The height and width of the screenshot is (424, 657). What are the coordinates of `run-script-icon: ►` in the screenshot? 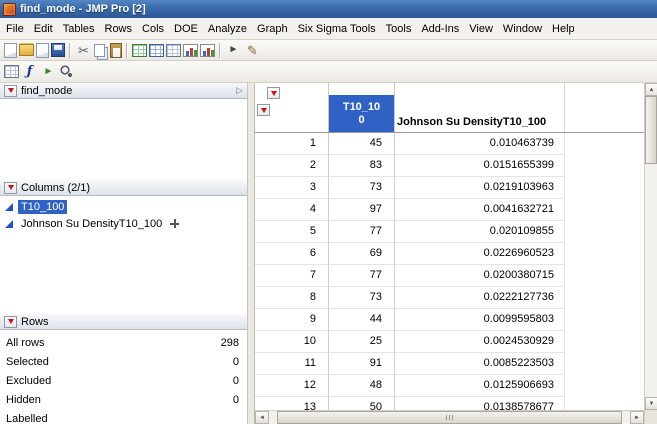 It's located at (48, 71).